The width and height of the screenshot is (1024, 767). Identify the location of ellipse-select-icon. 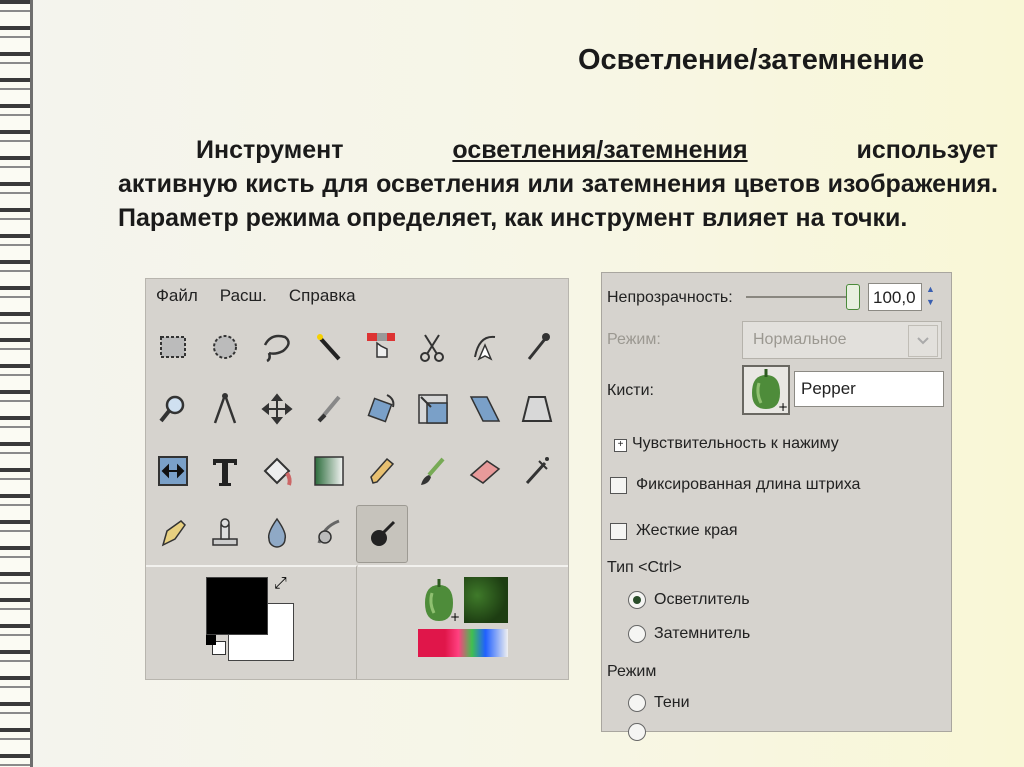
(225, 347).